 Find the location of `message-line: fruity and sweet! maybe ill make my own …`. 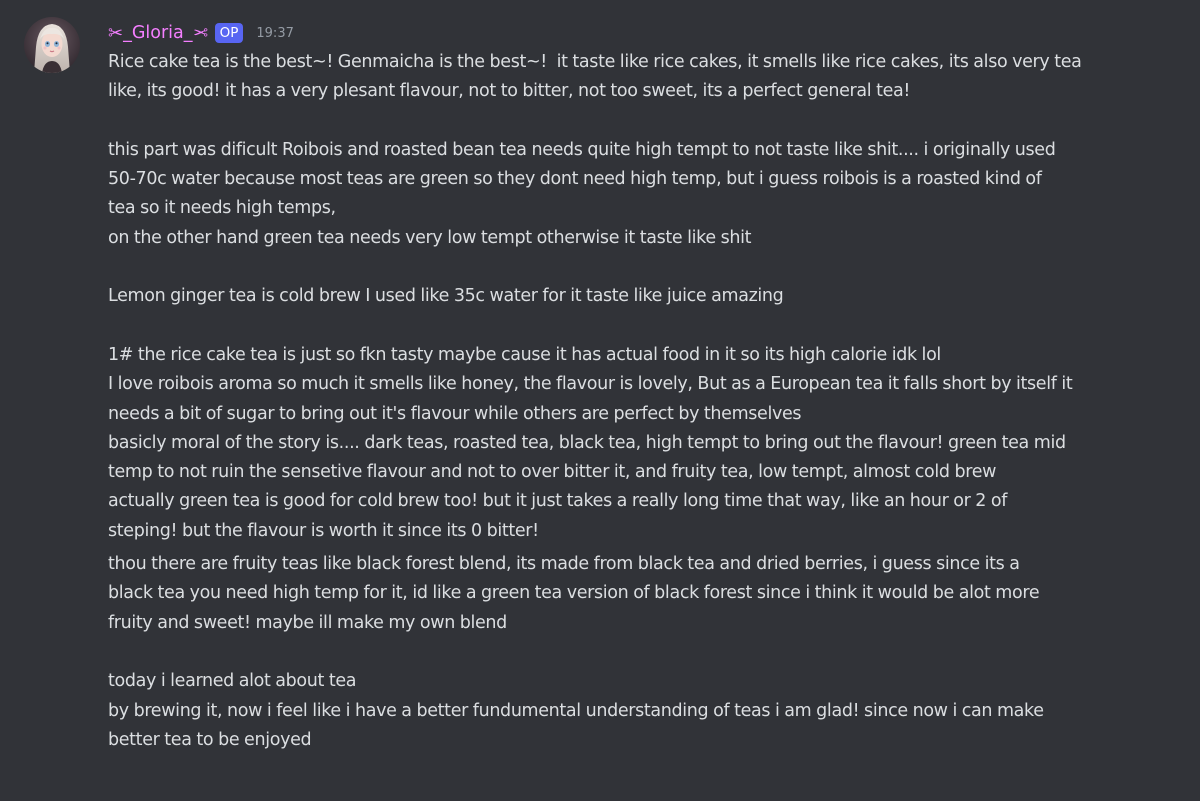

message-line: fruity and sweet! maybe ill make my own … is located at coordinates (307, 622).